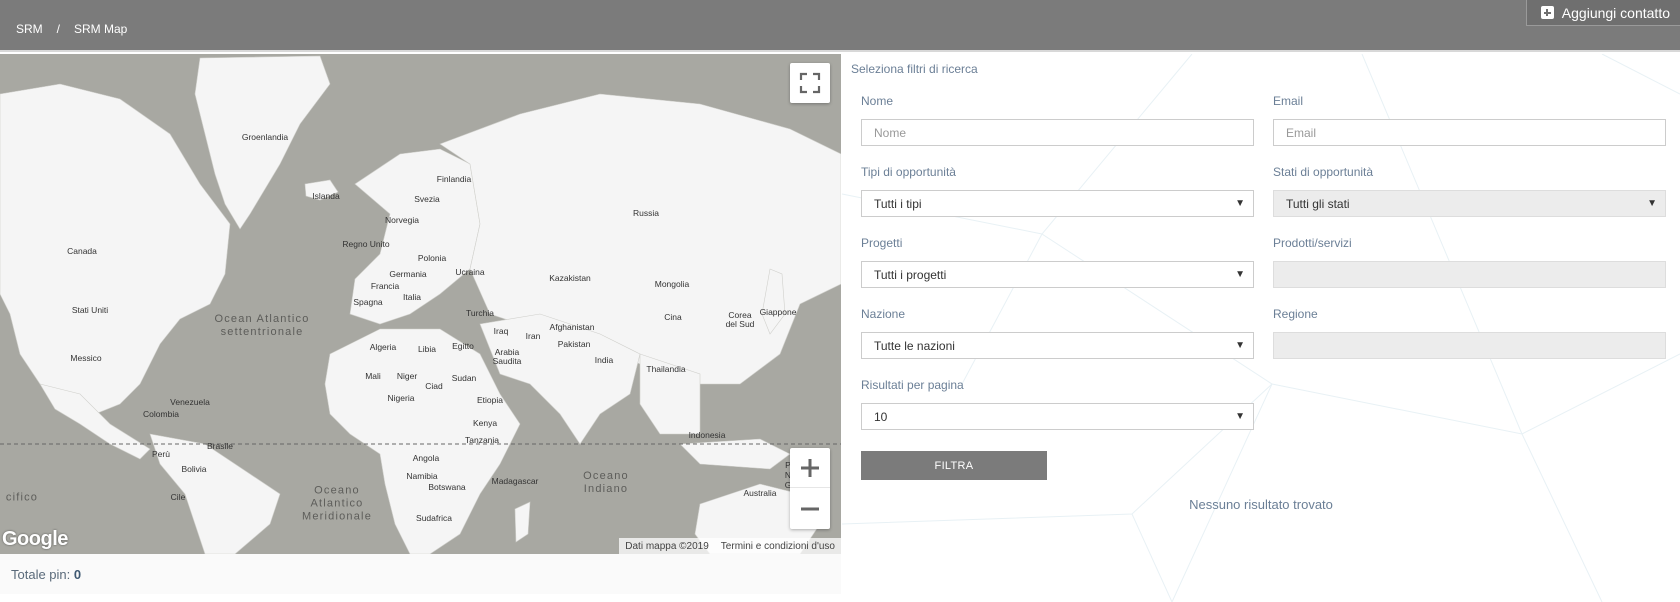 This screenshot has width=1680, height=602. What do you see at coordinates (760, 493) in the screenshot?
I see `map-label-australia: Australia` at bounding box center [760, 493].